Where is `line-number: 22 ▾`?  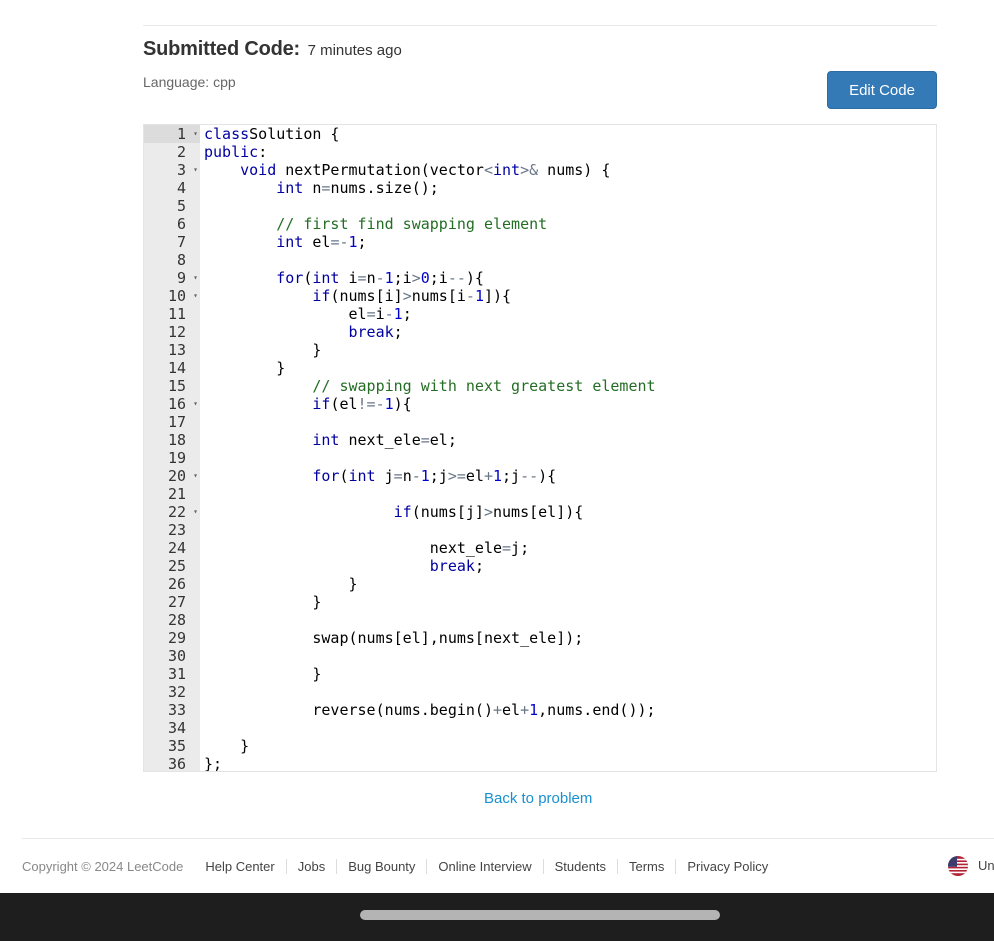
line-number: 22 ▾ is located at coordinates (182, 512).